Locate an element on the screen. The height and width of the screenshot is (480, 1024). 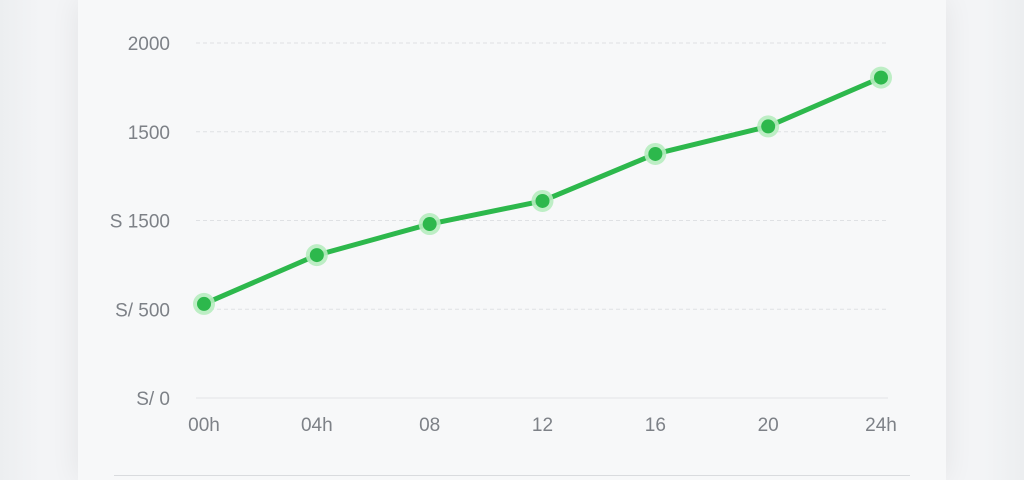
y-tick-label: S 1500 is located at coordinates (140, 222).